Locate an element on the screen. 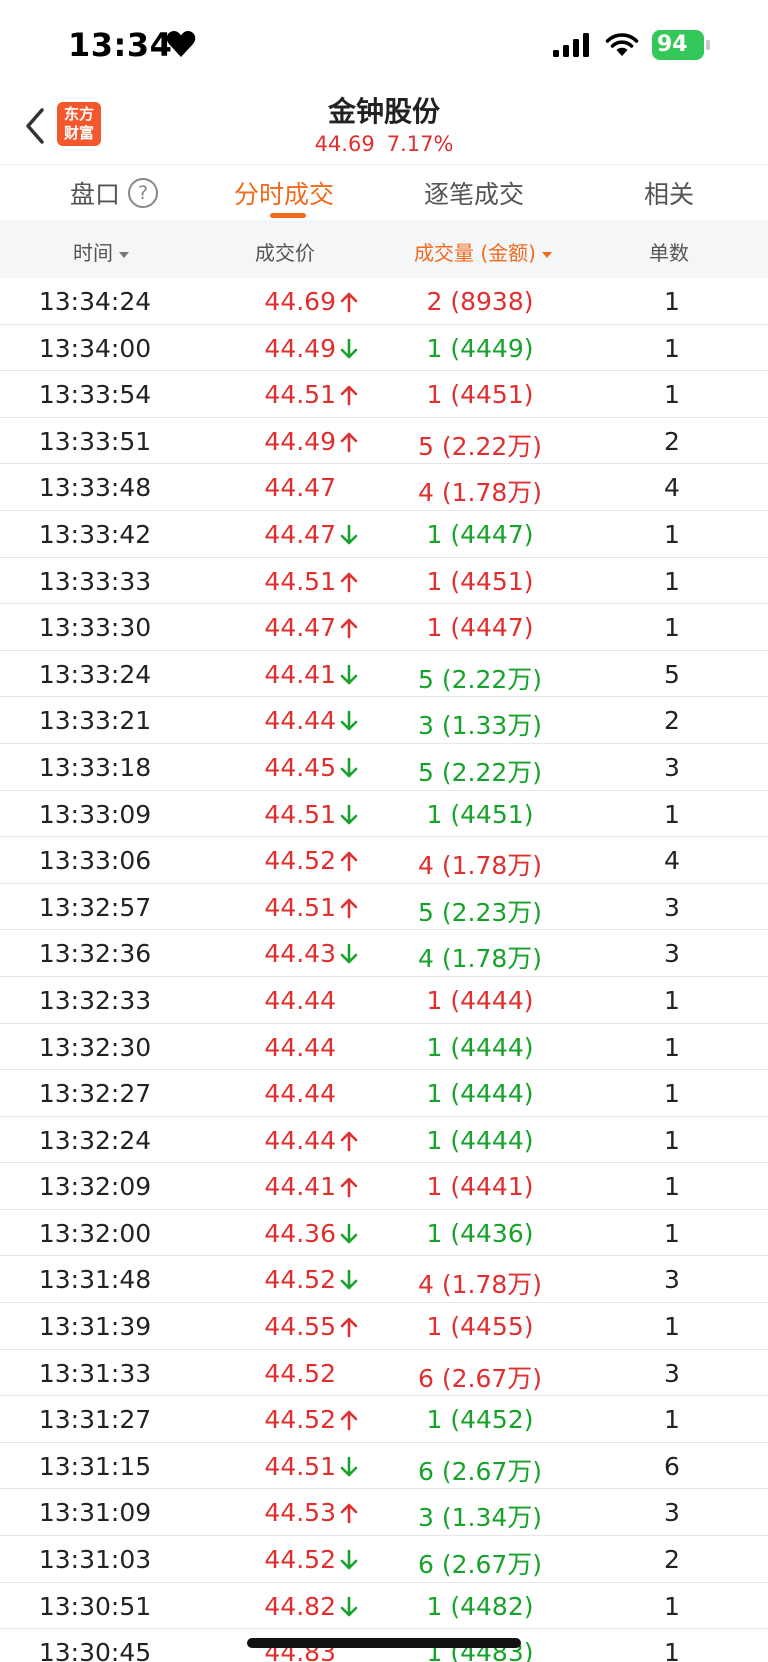  trade-row: 13:32:36 44.43 4 (1.78万) 3 is located at coordinates (384, 953).